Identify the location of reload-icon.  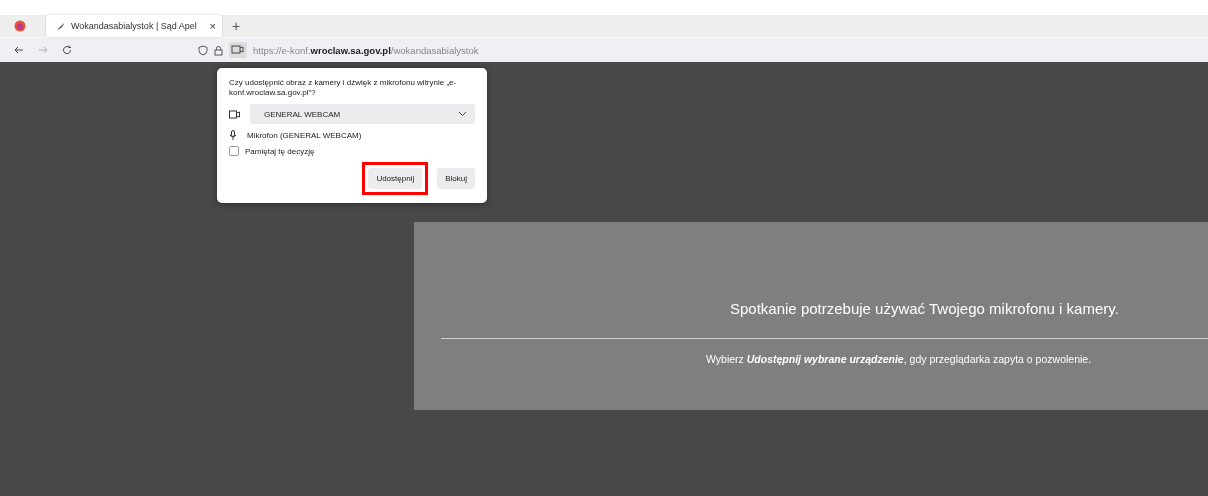
(67, 50).